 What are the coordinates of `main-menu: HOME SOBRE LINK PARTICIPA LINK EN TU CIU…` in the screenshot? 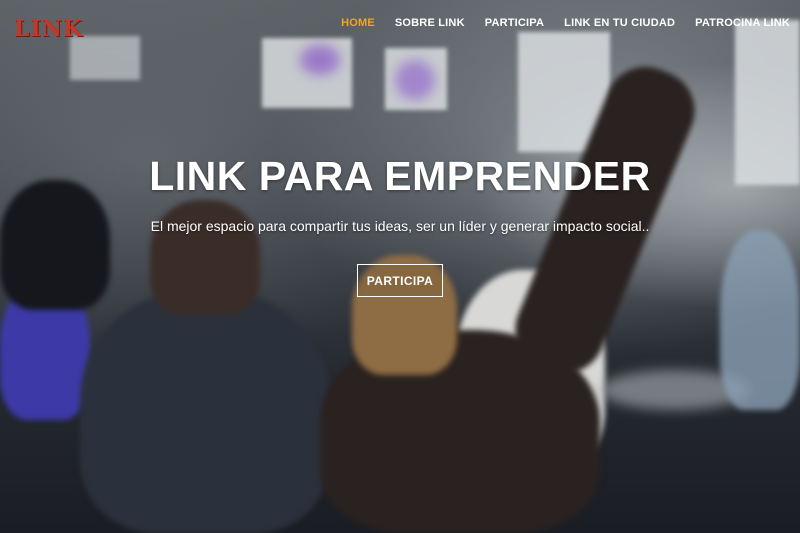 It's located at (565, 23).